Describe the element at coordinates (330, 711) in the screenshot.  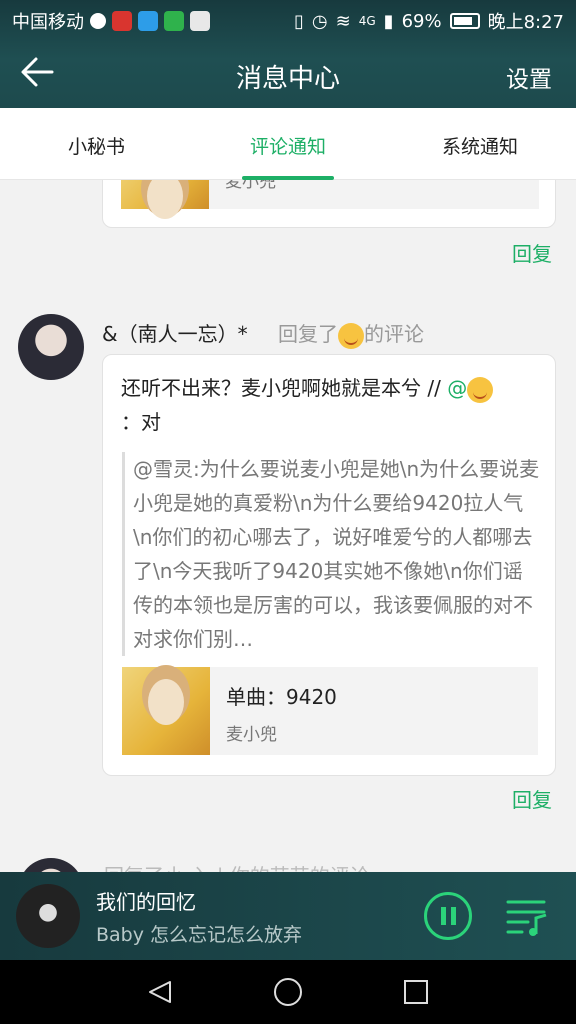
I see `song-attachment: 单曲：9420 麦小兜` at that location.